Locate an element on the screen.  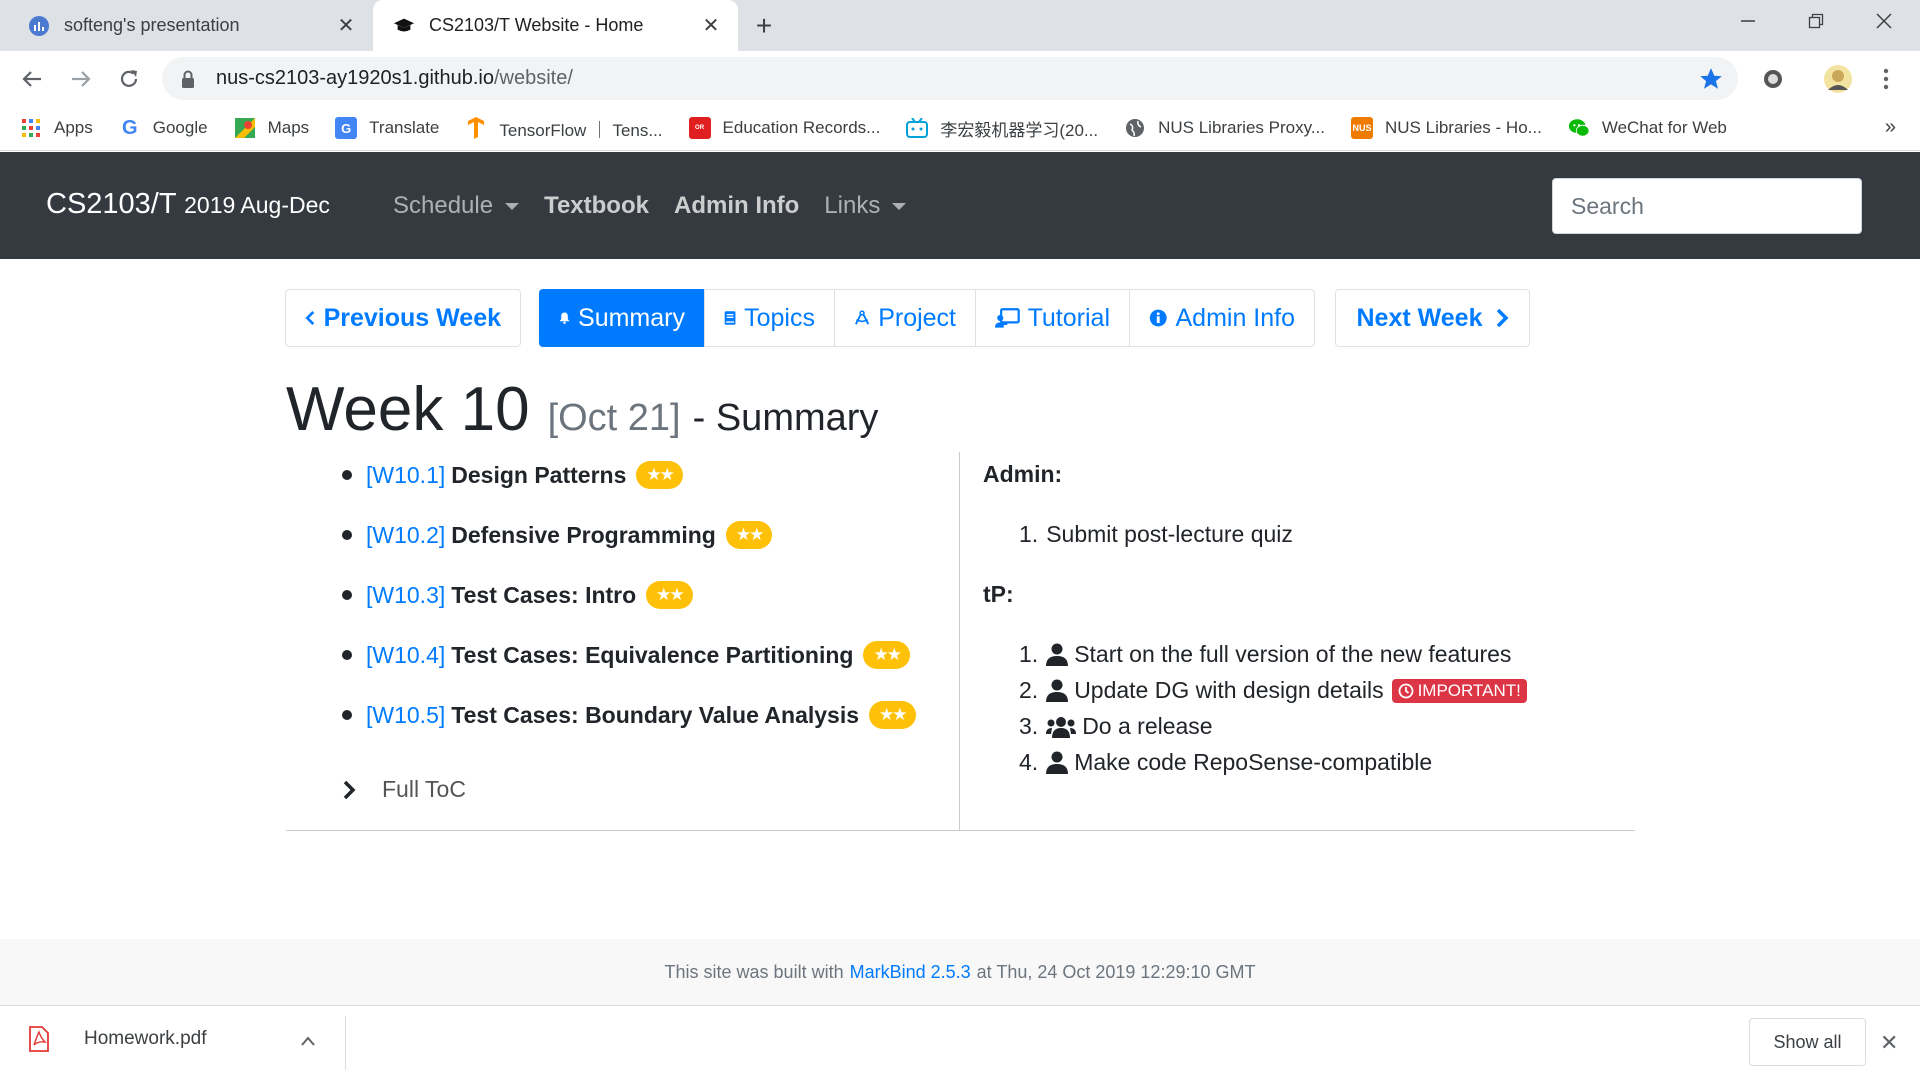
apps-grid-icon is located at coordinates (31, 128).